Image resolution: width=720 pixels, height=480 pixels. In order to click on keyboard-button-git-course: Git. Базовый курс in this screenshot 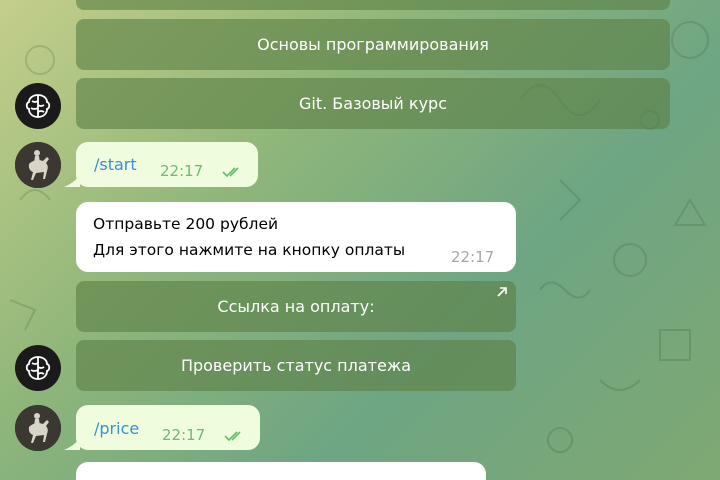, I will do `click(373, 103)`.